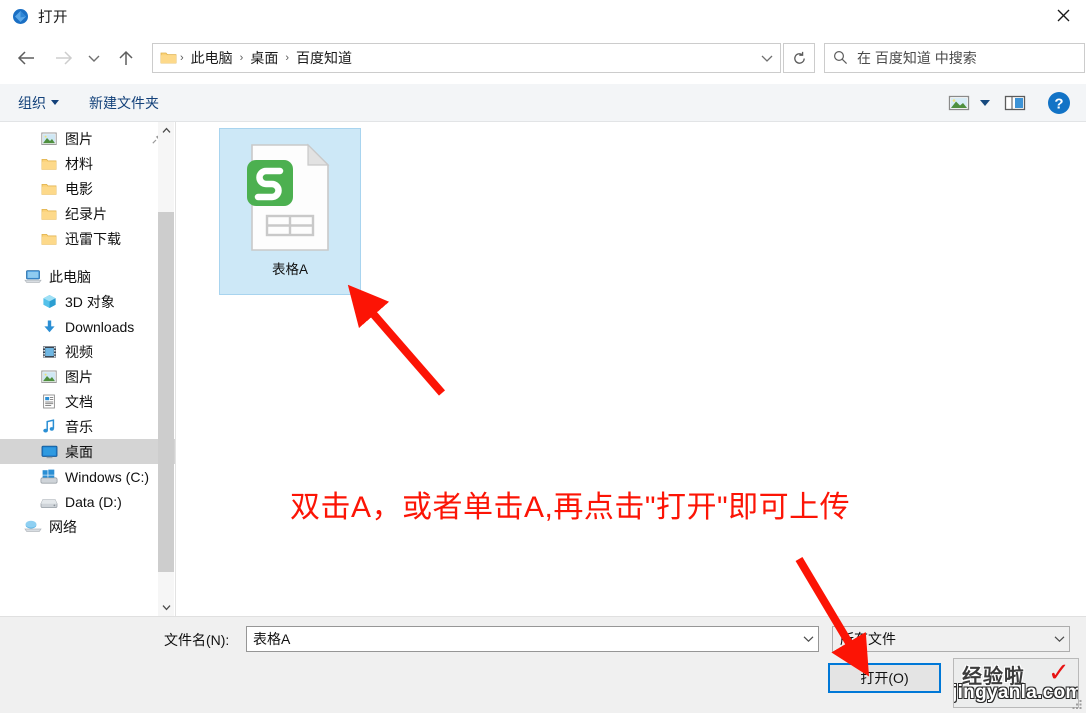  What do you see at coordinates (79, 451) in the screenshot?
I see `sidebar-item-label: 桌面` at bounding box center [79, 451].